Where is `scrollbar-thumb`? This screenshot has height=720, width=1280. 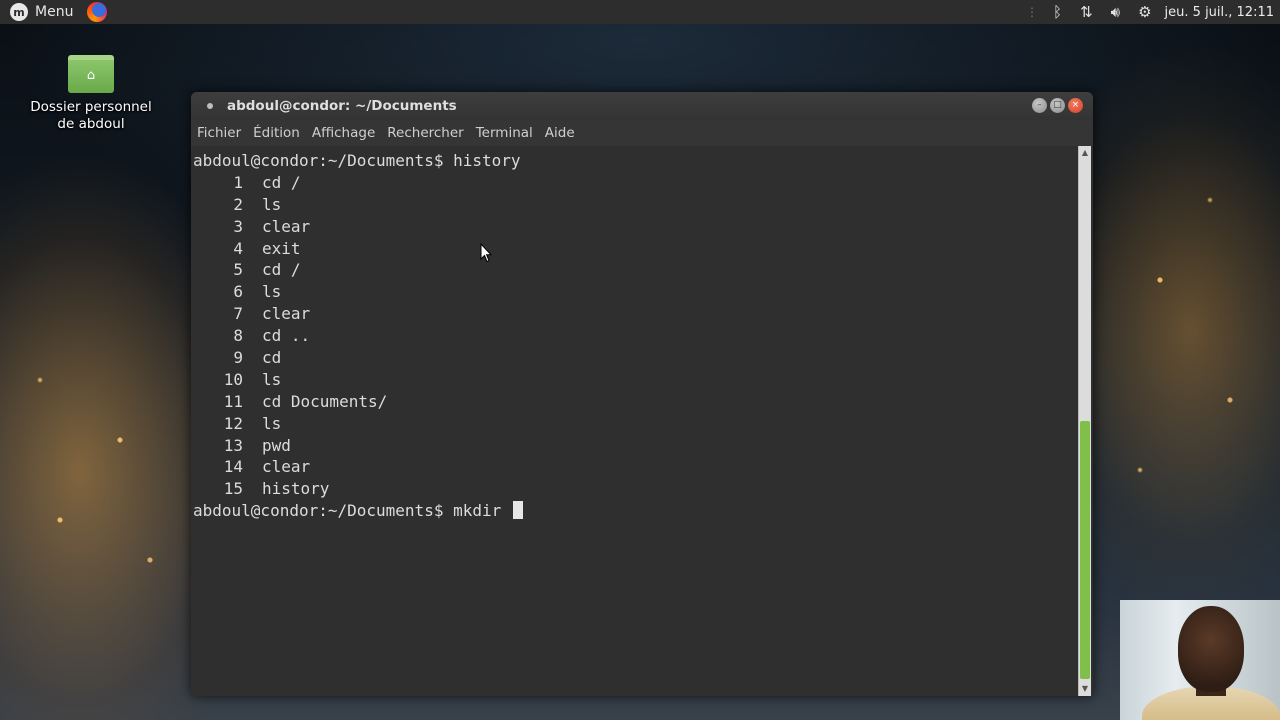 scrollbar-thumb is located at coordinates (1085, 550).